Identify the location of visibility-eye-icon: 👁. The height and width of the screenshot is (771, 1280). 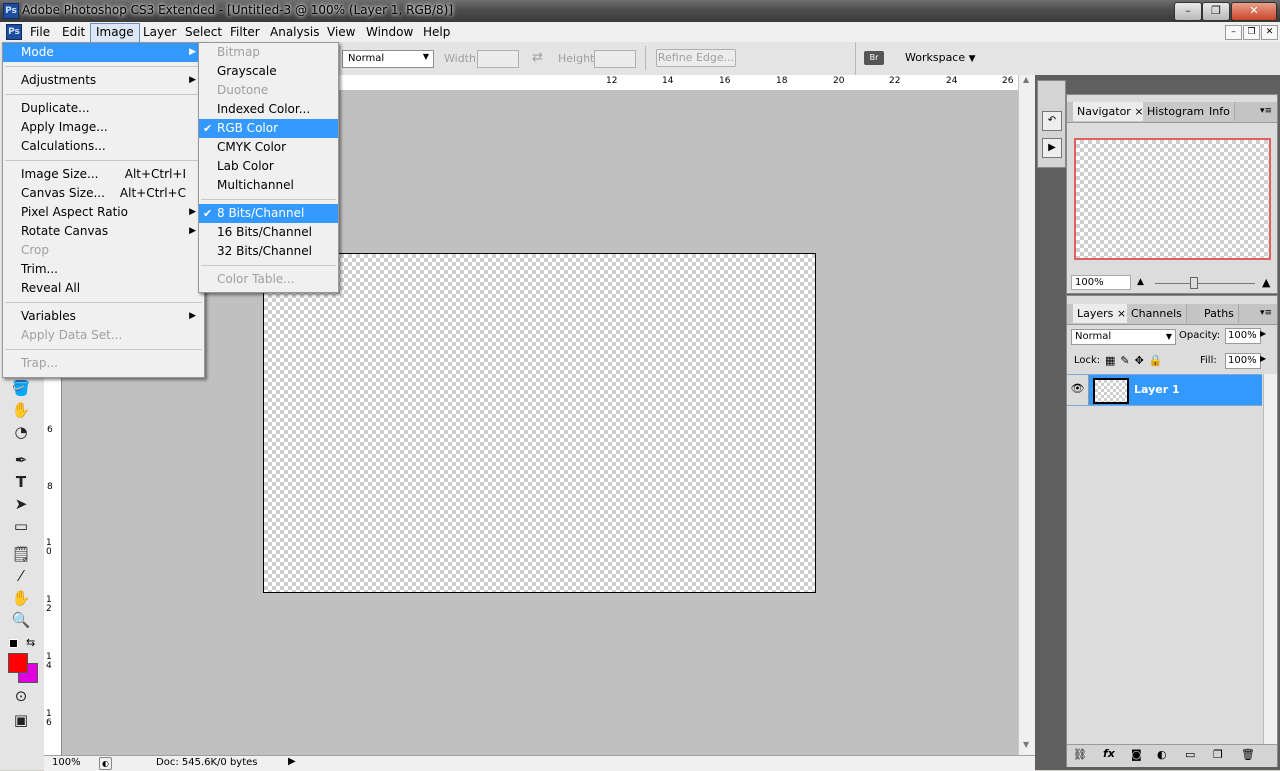
(1078, 390).